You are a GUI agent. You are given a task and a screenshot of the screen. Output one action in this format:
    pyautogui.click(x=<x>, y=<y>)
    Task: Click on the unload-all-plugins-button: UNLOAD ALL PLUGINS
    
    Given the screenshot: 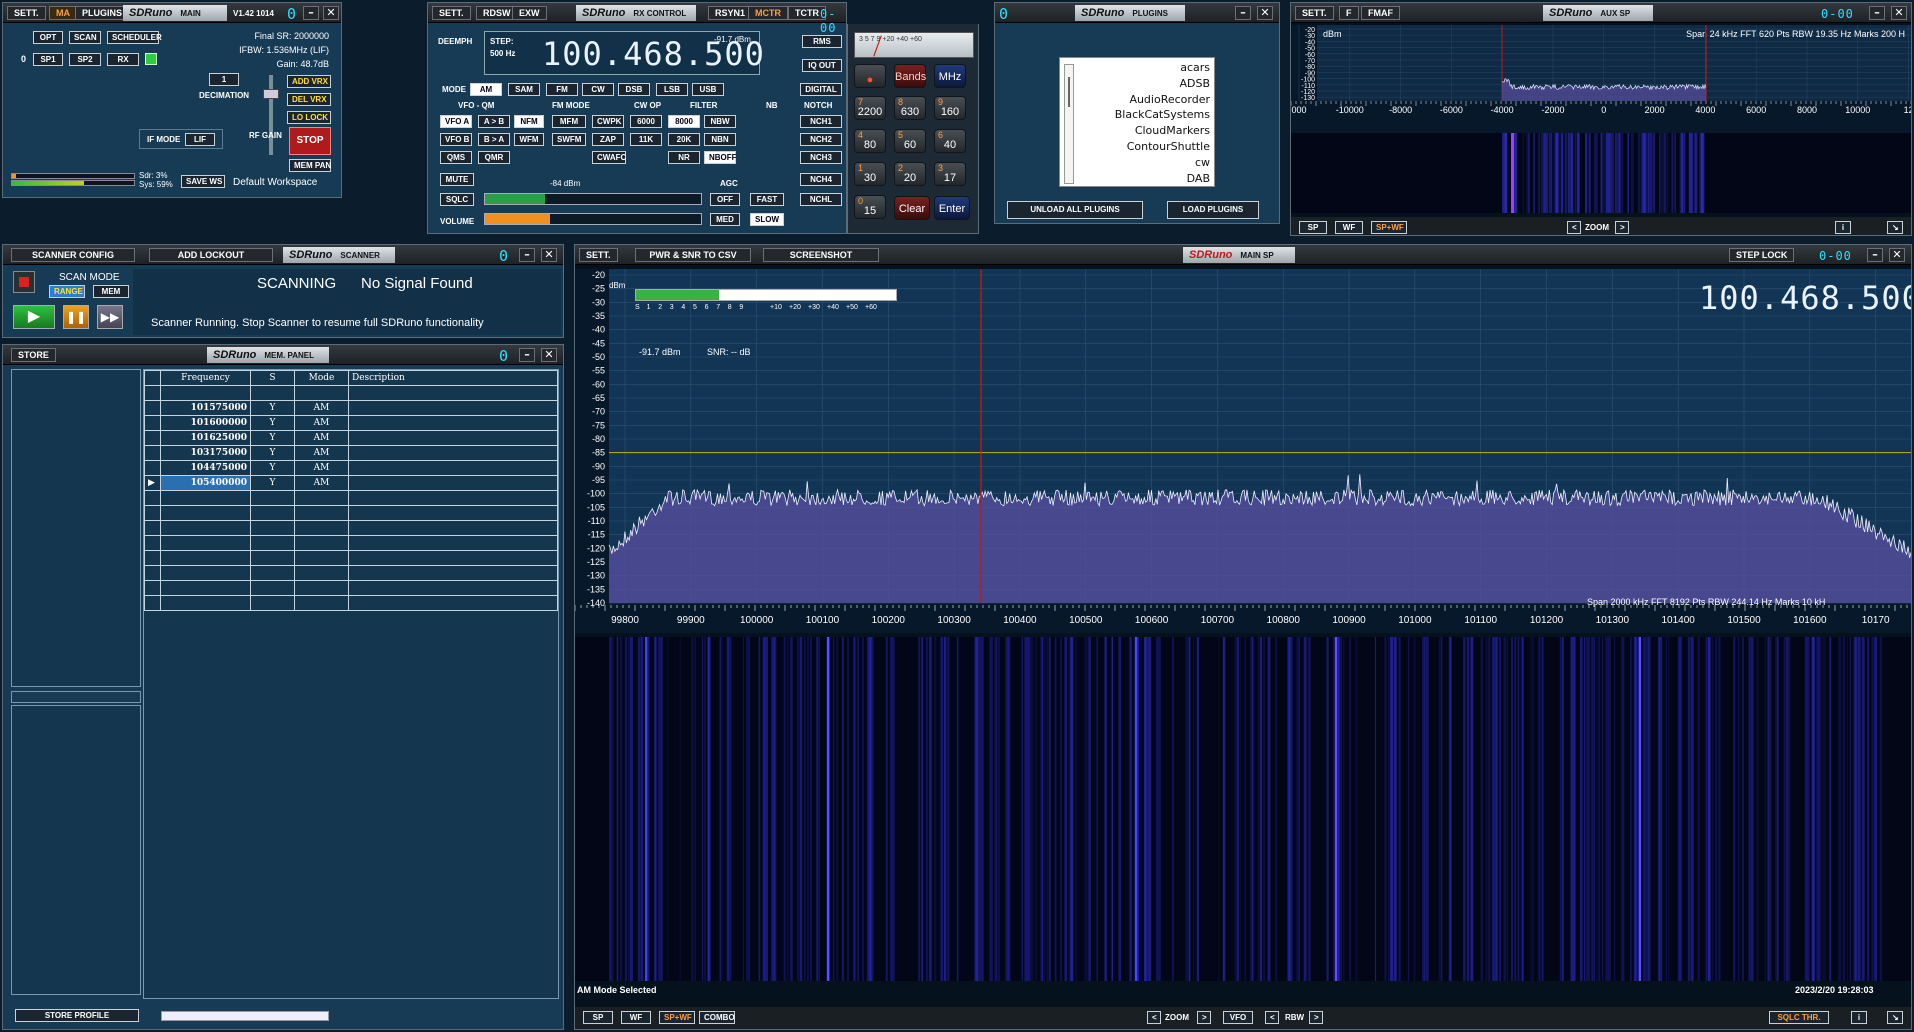 What is the action you would take?
    pyautogui.click(x=1075, y=210)
    